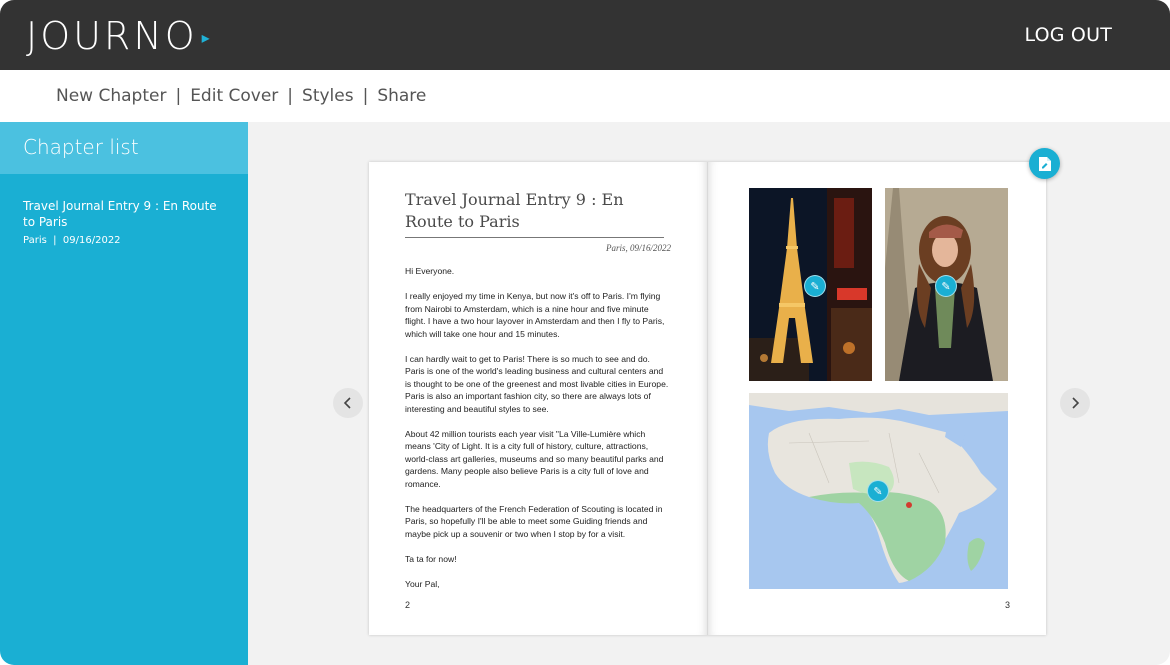  What do you see at coordinates (112, 36) in the screenshot?
I see `logo-text: JOURNO` at bounding box center [112, 36].